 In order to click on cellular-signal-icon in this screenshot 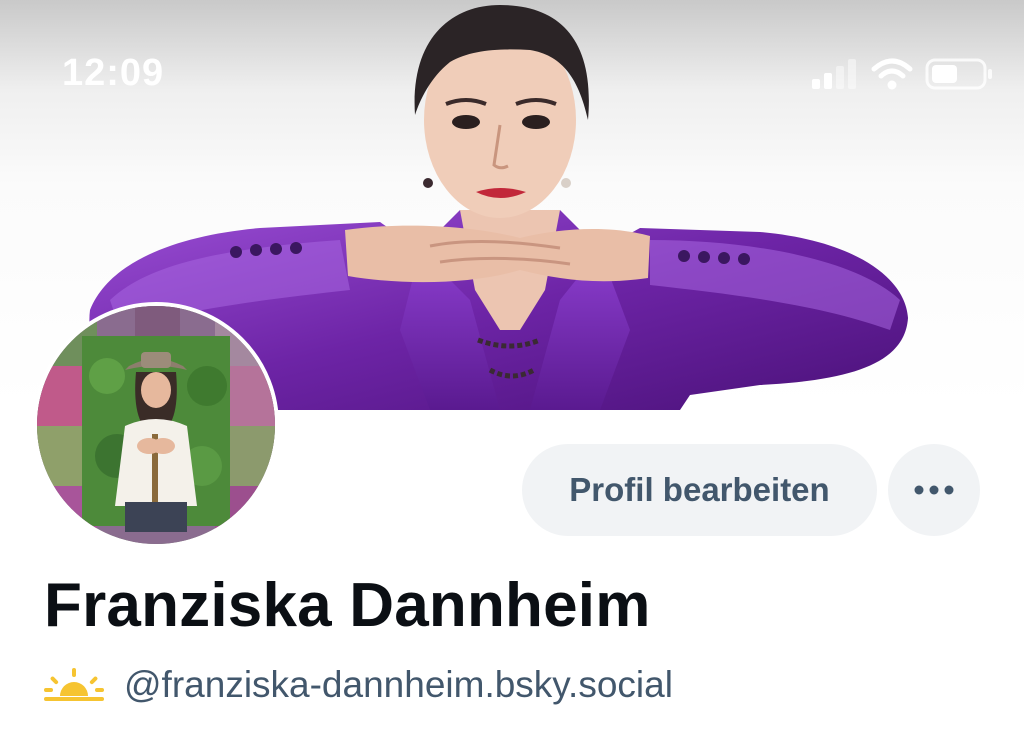, I will do `click(834, 74)`.